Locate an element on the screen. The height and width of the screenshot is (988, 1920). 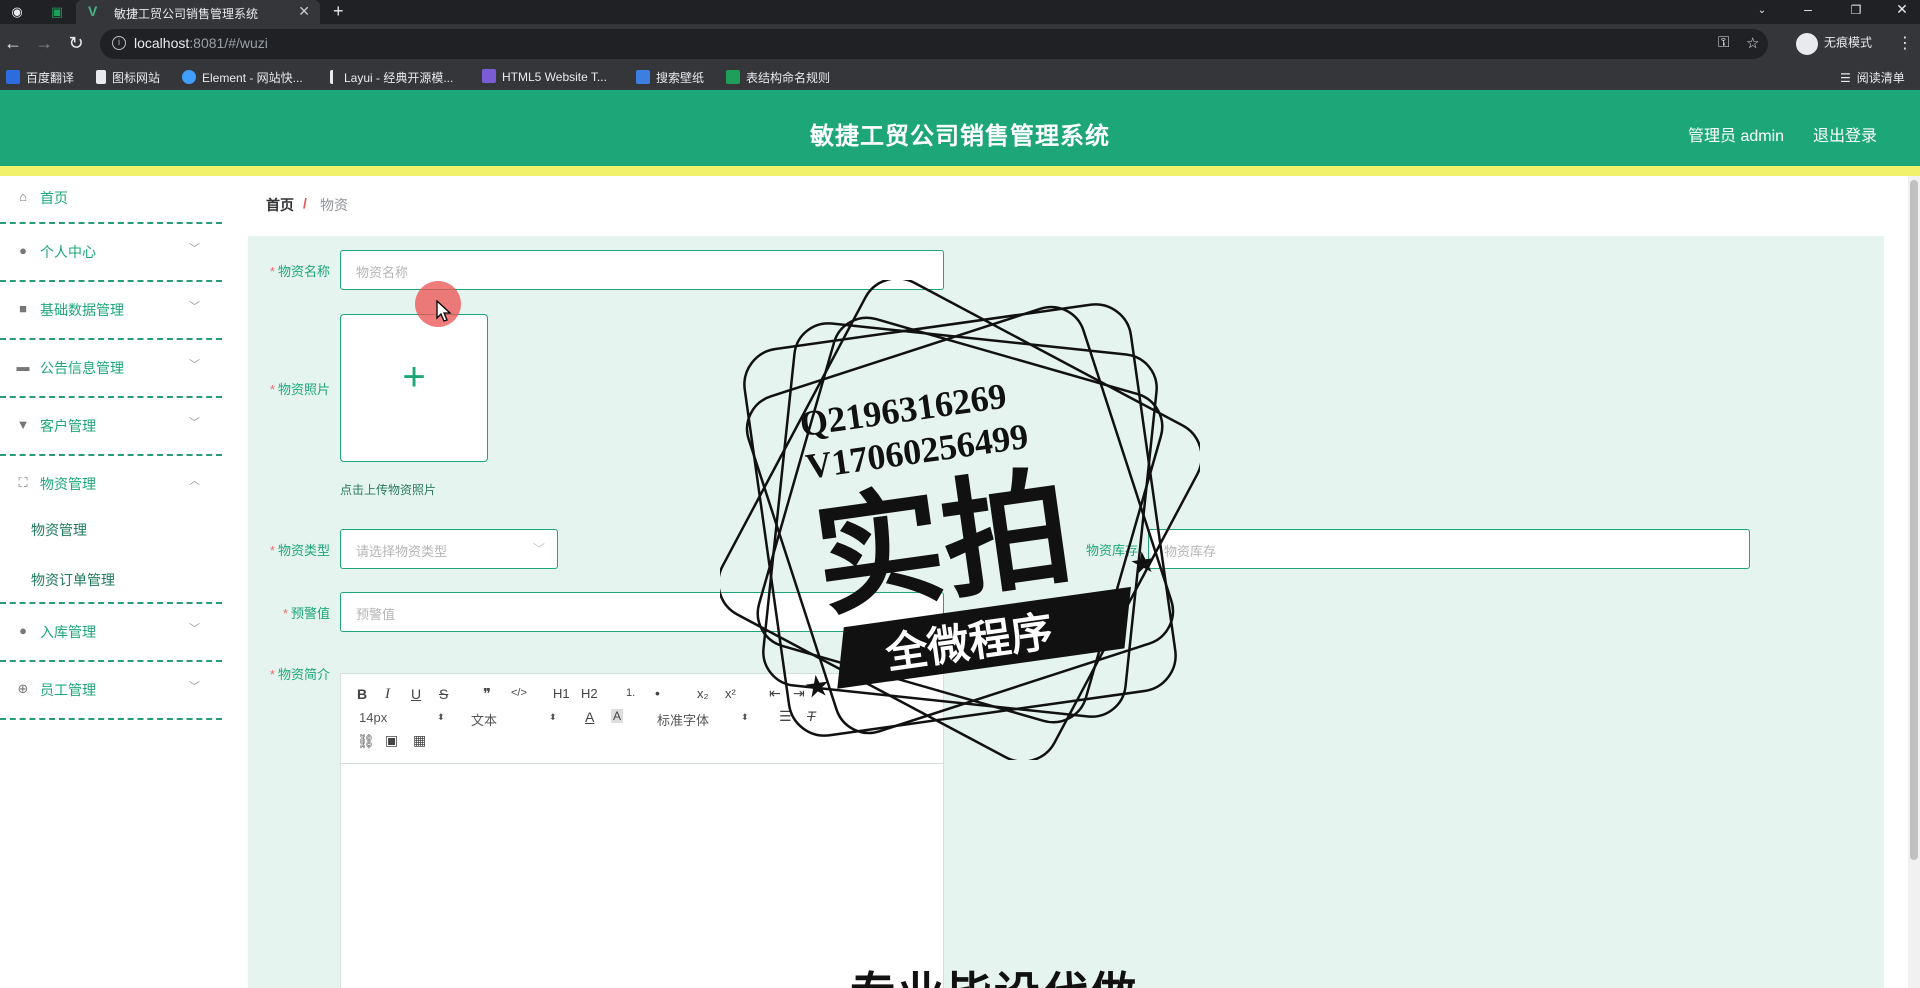
new-tab-button: + is located at coordinates (338, 11).